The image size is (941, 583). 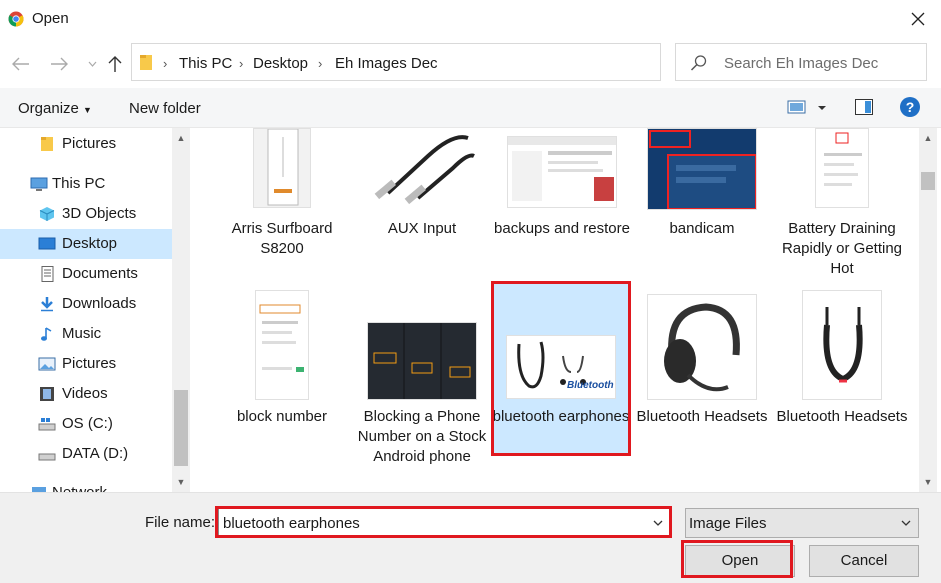 I want to click on change-view-button, so click(x=797, y=108).